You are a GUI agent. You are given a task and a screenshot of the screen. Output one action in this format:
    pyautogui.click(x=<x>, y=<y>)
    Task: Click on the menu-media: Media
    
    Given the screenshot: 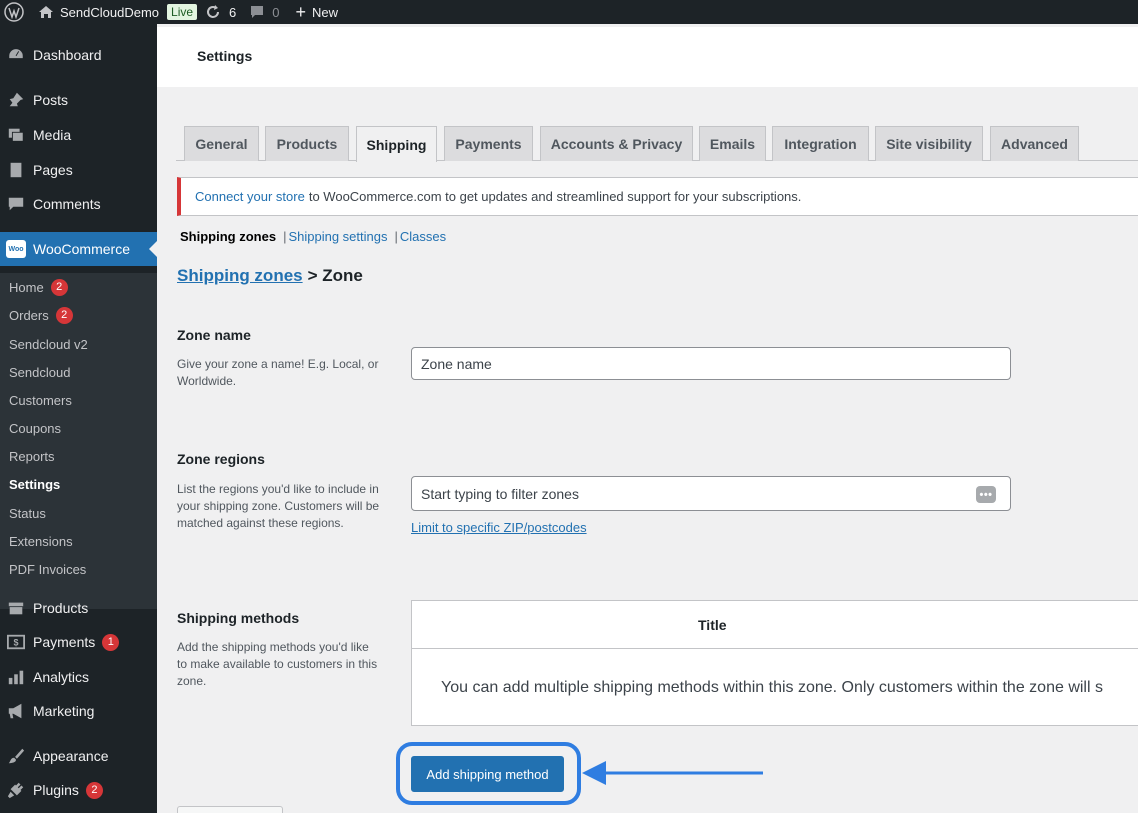 What is the action you would take?
    pyautogui.click(x=78, y=135)
    